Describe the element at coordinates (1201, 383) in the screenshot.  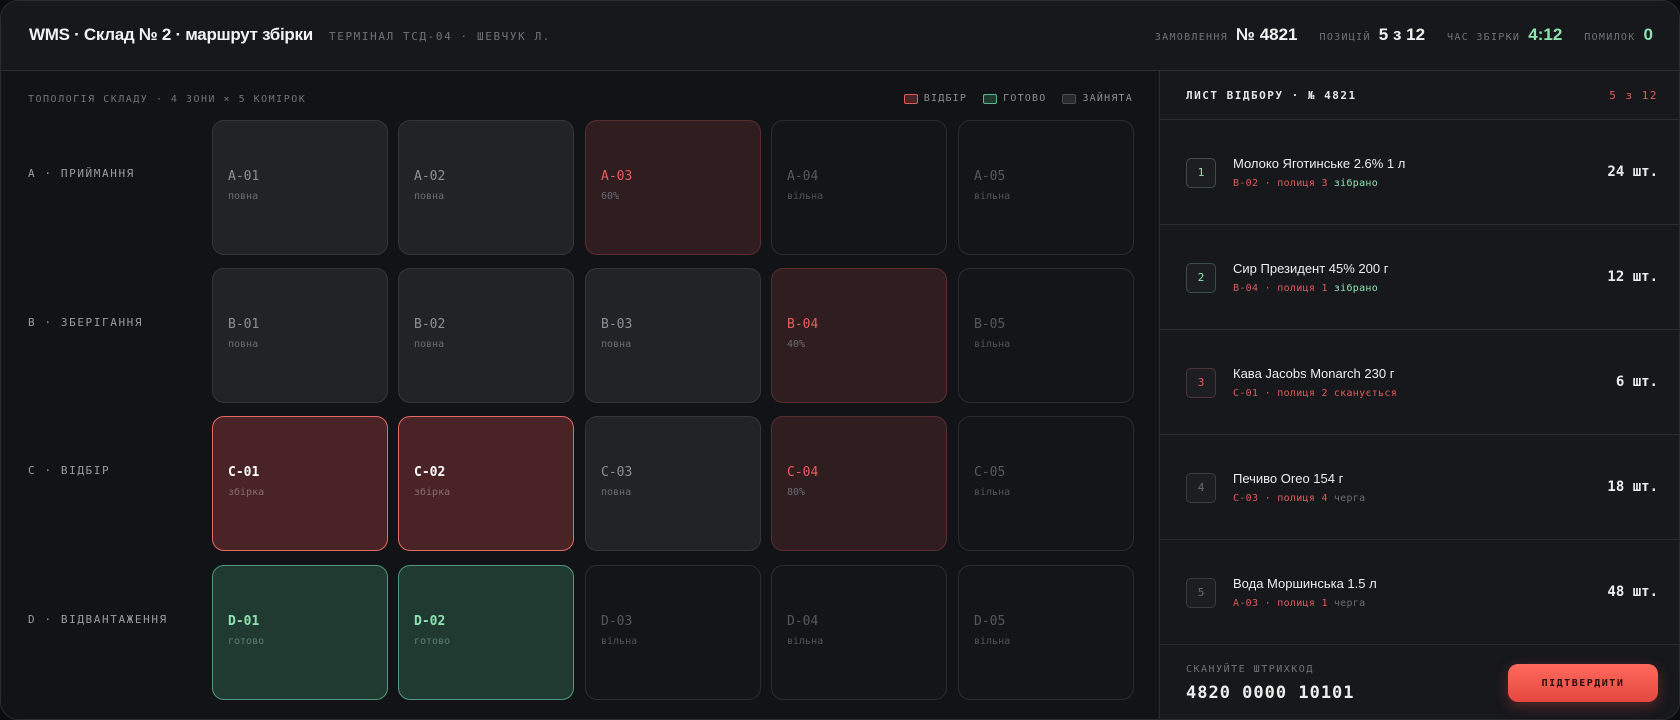
I see `item-number-badge: 3` at that location.